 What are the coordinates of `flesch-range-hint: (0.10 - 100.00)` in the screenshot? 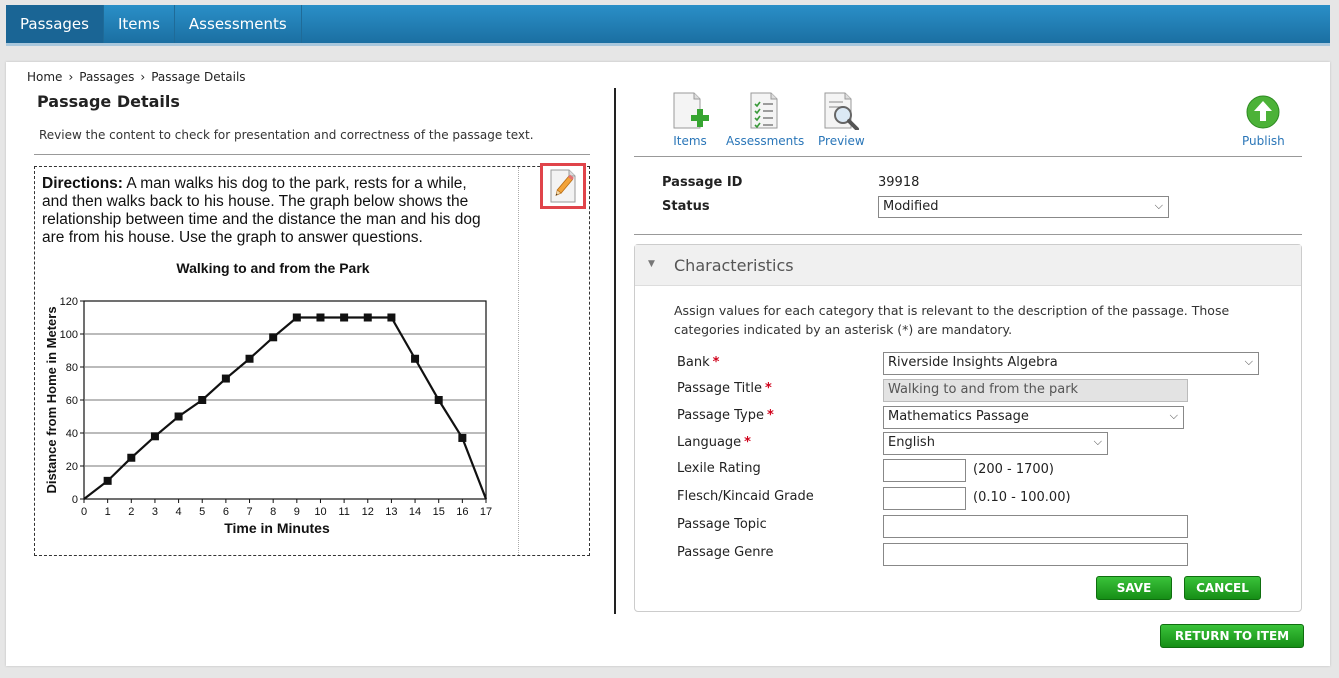 It's located at (1022, 497).